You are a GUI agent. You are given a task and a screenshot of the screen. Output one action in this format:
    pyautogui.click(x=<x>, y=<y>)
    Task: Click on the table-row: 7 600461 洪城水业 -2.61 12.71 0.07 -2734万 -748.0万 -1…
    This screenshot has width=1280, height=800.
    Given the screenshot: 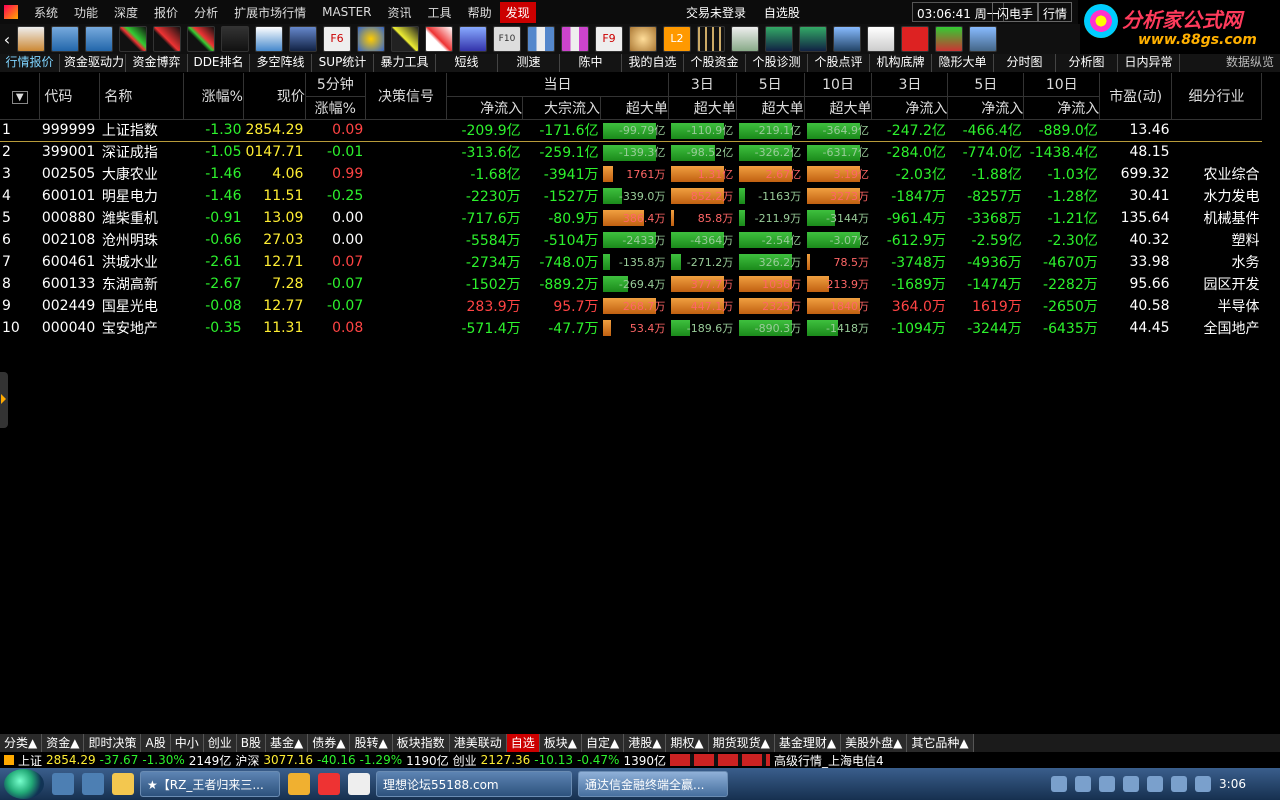 What is the action you would take?
    pyautogui.click(x=631, y=262)
    